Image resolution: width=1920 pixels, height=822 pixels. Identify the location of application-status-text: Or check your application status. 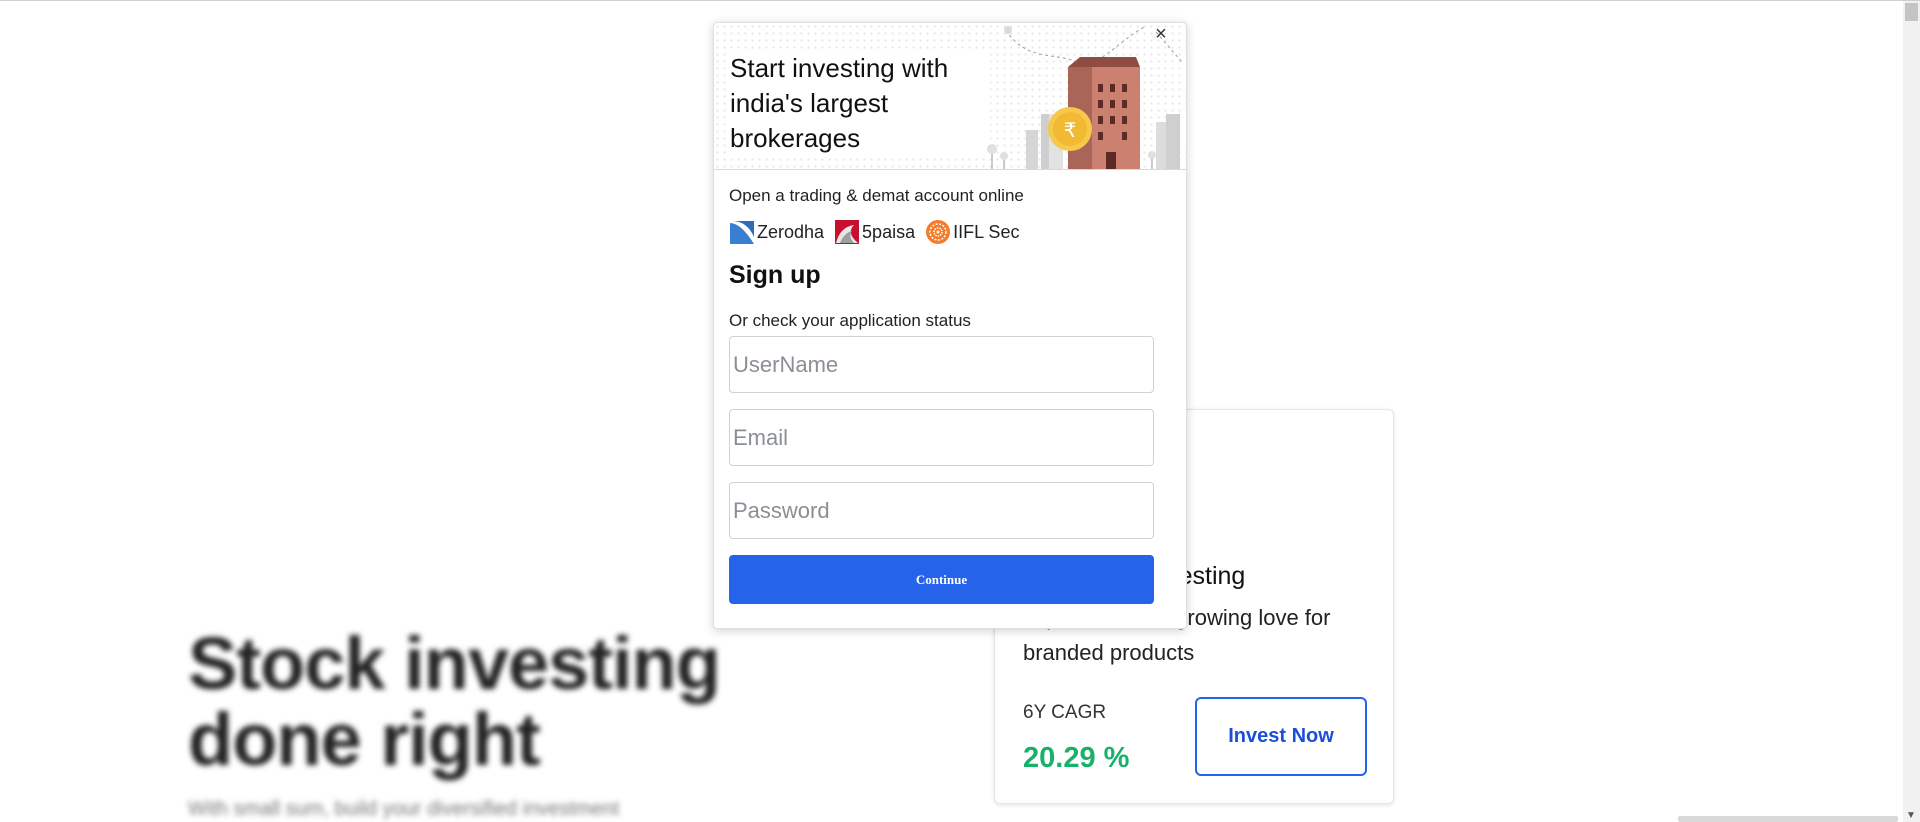
(850, 320).